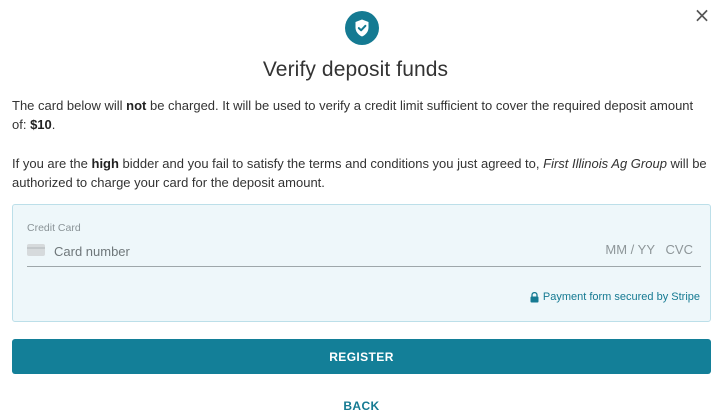 The image size is (711, 412). What do you see at coordinates (264, 251) in the screenshot?
I see `card-number-input` at bounding box center [264, 251].